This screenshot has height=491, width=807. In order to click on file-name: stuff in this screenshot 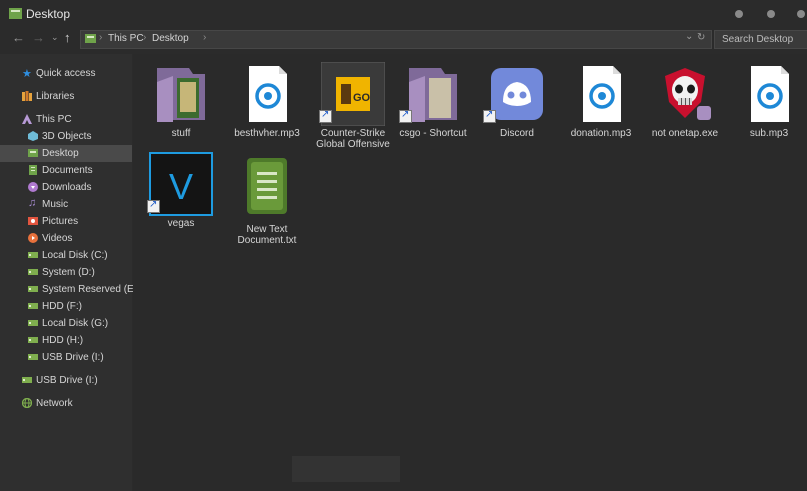, I will do `click(181, 133)`.